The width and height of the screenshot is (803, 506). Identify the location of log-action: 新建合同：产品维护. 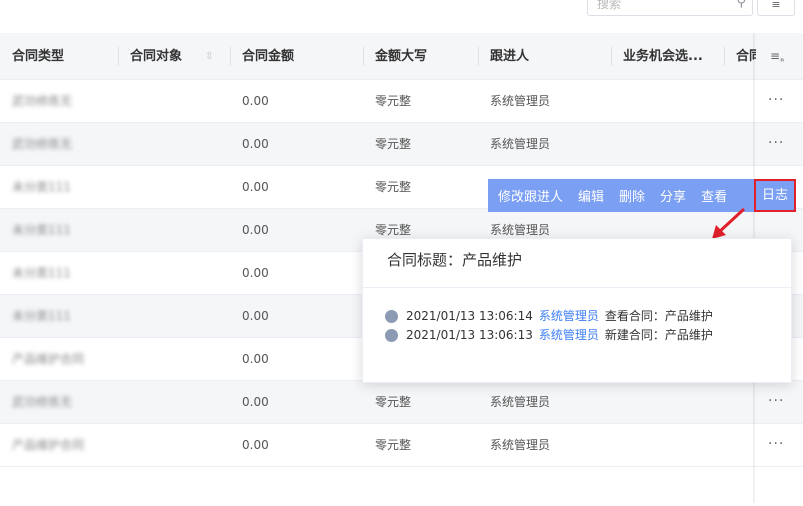
(658, 335).